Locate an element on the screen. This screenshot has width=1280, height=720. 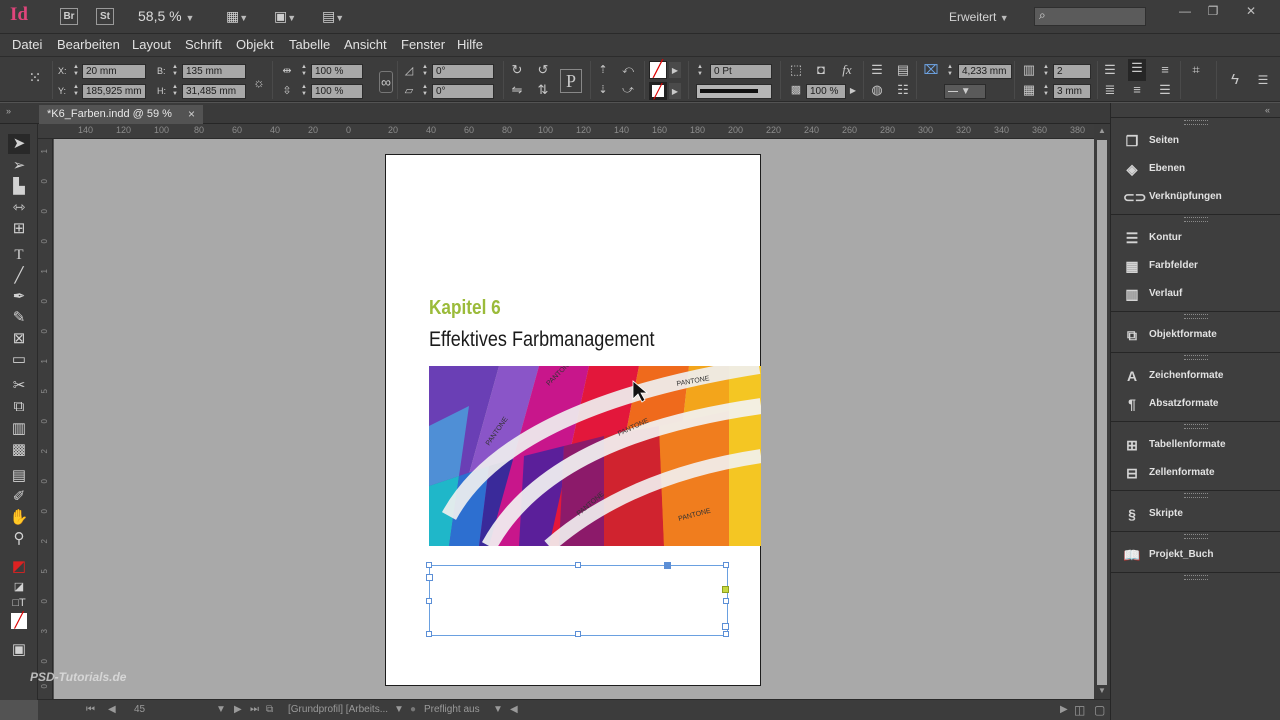
rectangle-frame-tool-icon: ⊠ is located at coordinates (19, 339).